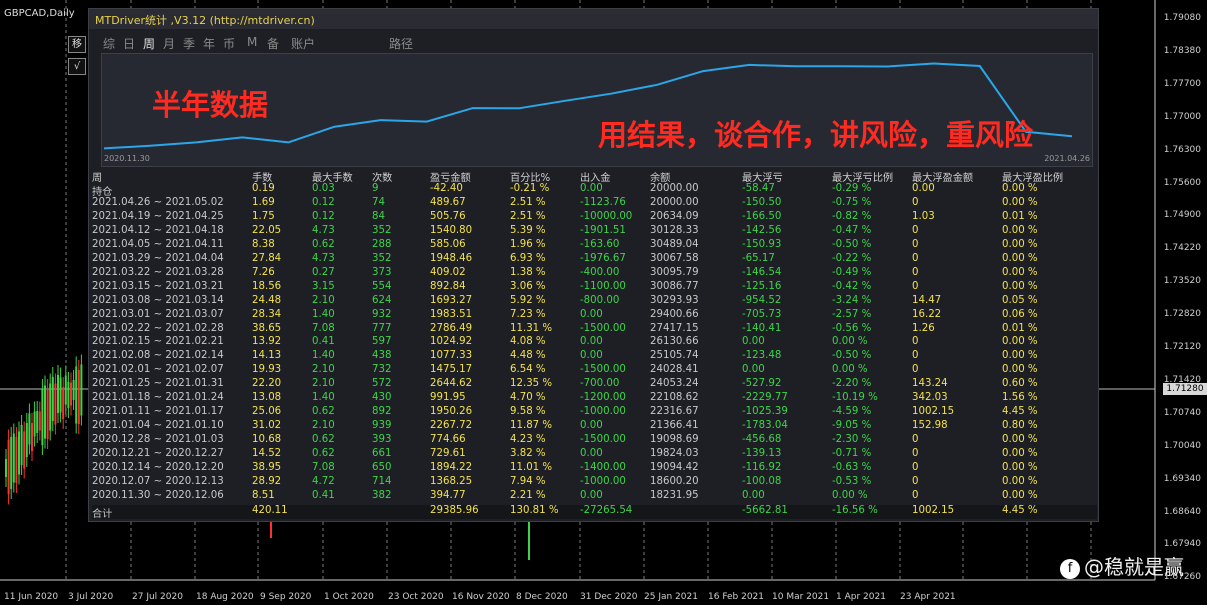 The height and width of the screenshot is (605, 1207). Describe the element at coordinates (1185, 389) in the screenshot. I see `current-price-tag: 1.71280` at that location.